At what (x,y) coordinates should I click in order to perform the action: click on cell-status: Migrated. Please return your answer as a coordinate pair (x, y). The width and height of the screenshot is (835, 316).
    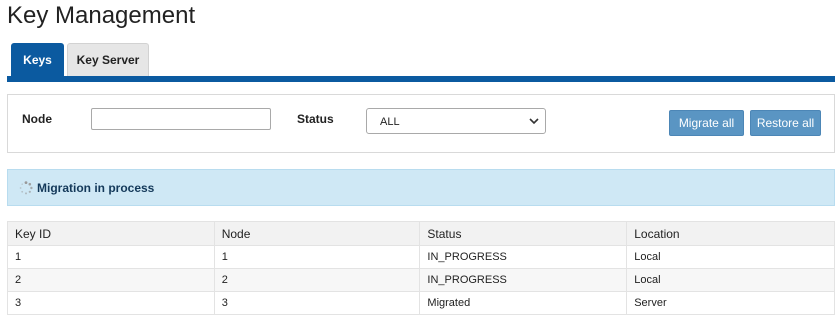
    Looking at the image, I should click on (523, 303).